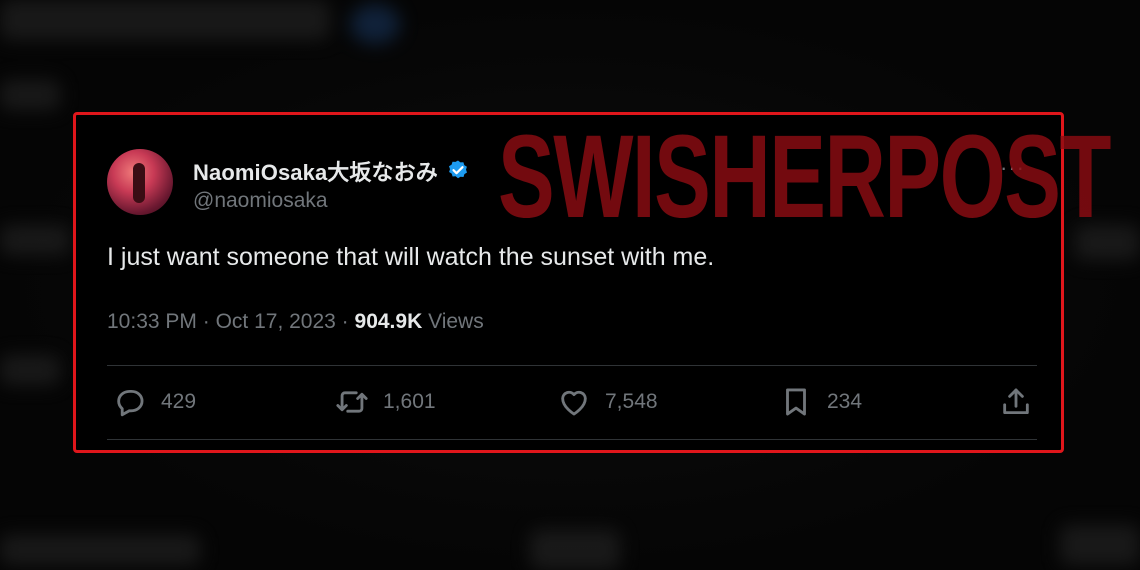 The height and width of the screenshot is (570, 1140). What do you see at coordinates (631, 401) in the screenshot?
I see `like-count: 7,548` at bounding box center [631, 401].